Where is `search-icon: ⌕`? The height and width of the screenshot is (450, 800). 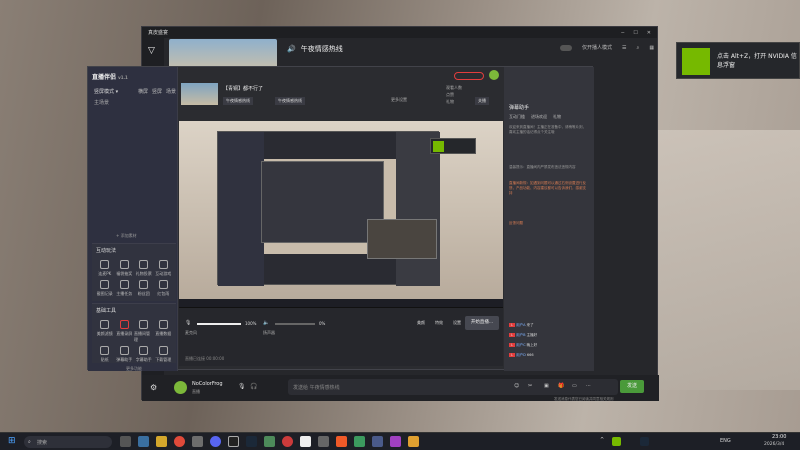
search-icon: ⌕ is located at coordinates (638, 48).